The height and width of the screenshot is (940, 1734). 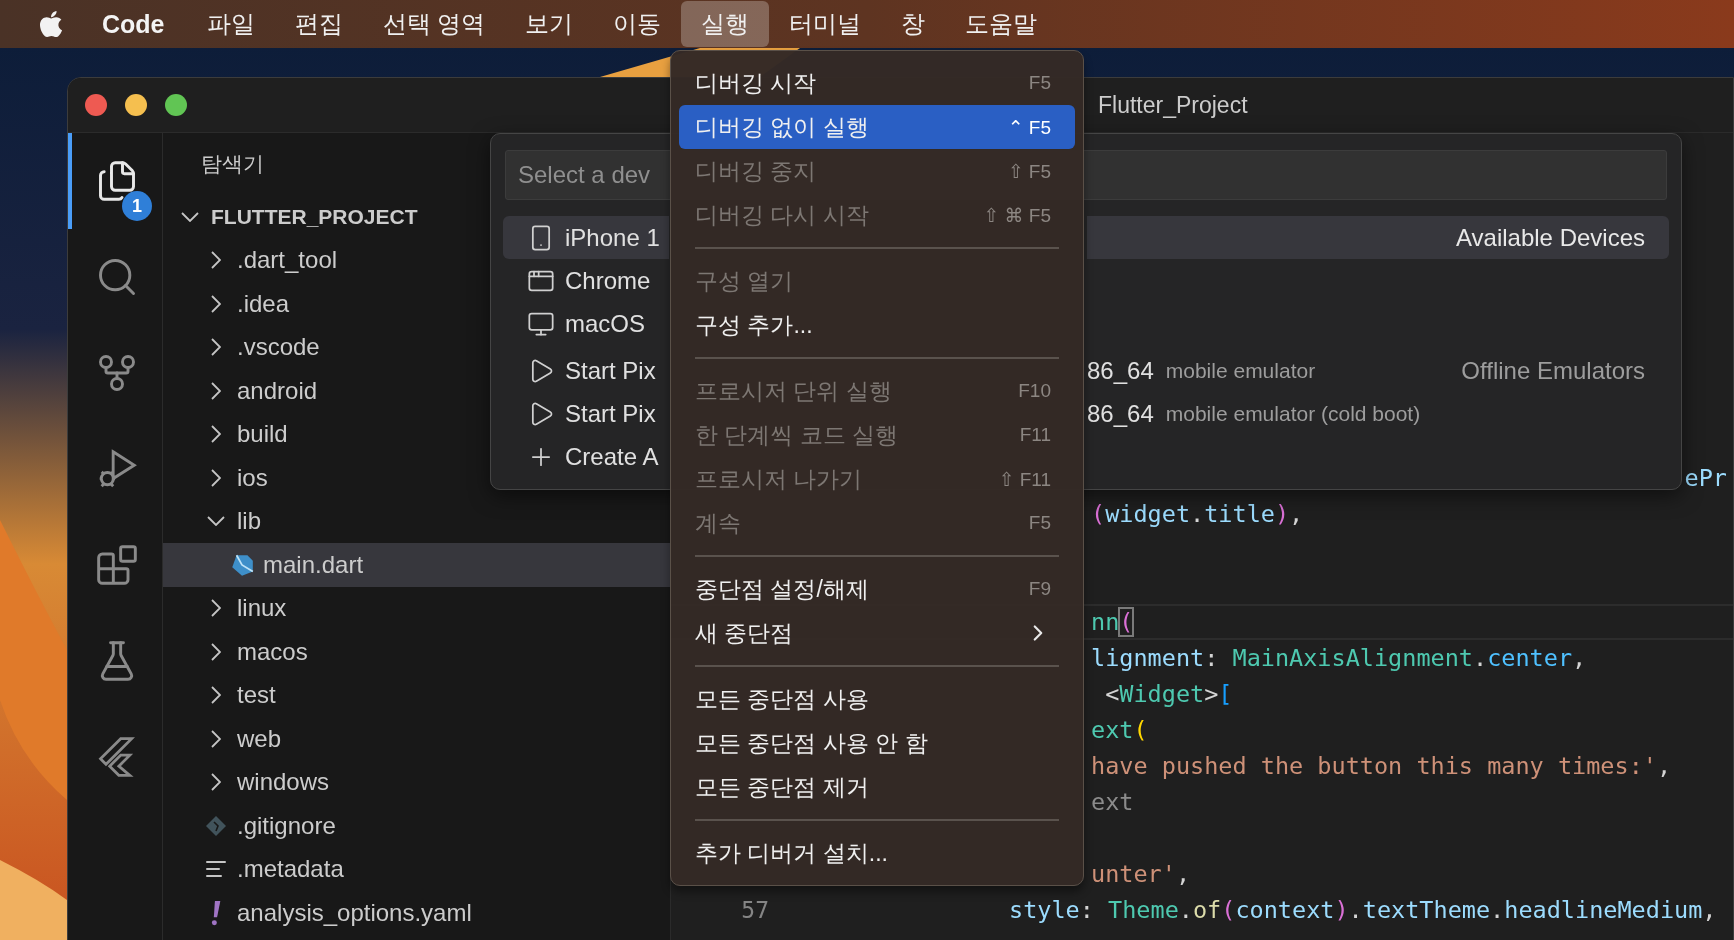 I want to click on menu-item: 모든 중단점 사용, so click(x=877, y=699).